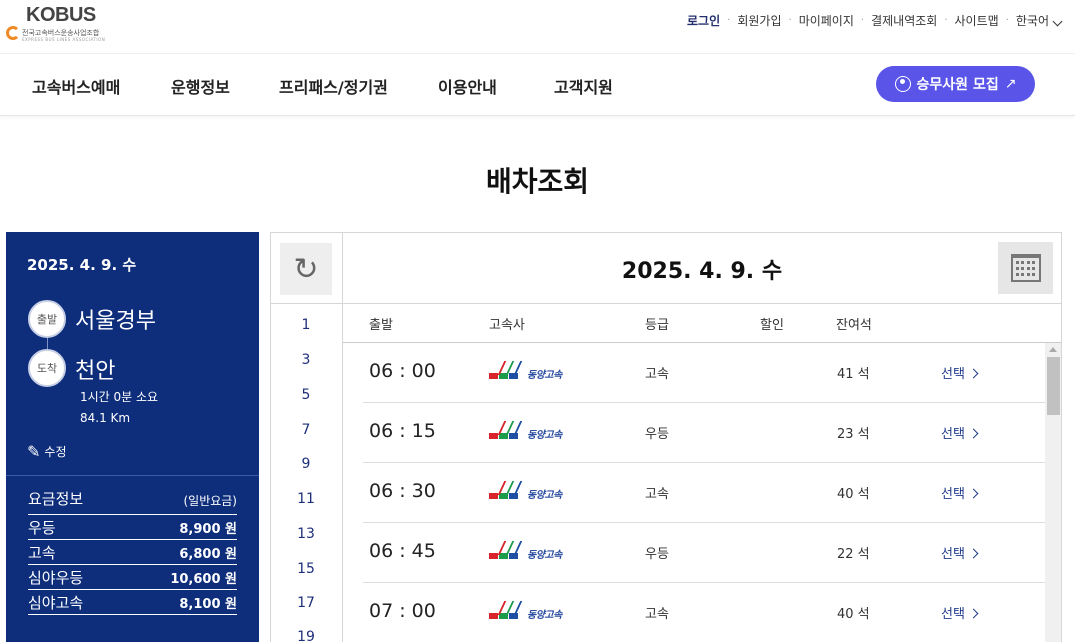 The height and width of the screenshot is (642, 1075). Describe the element at coordinates (208, 604) in the screenshot. I see `fare-amount: 8,100 원` at that location.